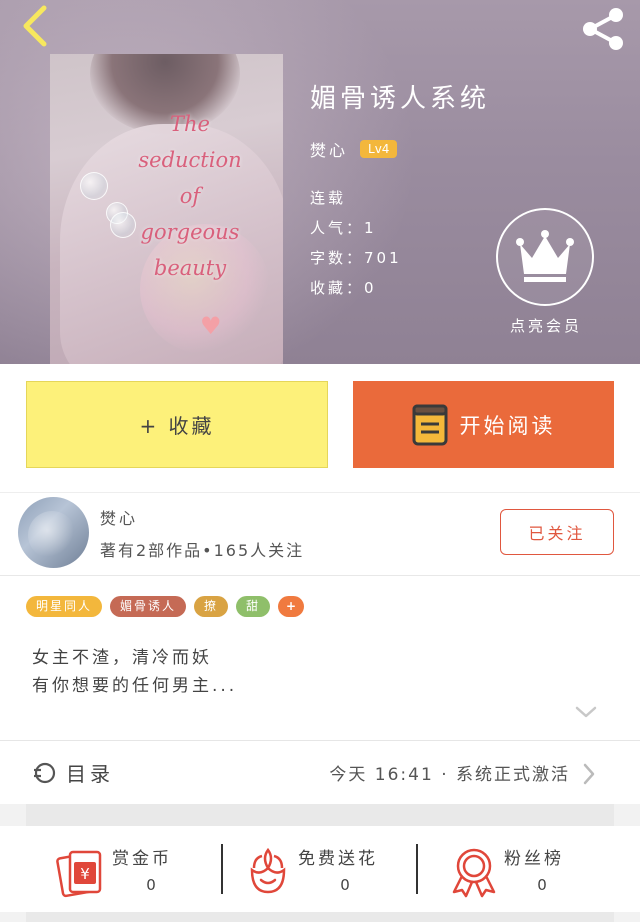 The width and height of the screenshot is (640, 922). I want to click on book-title: 媚骨诱人系统, so click(400, 99).